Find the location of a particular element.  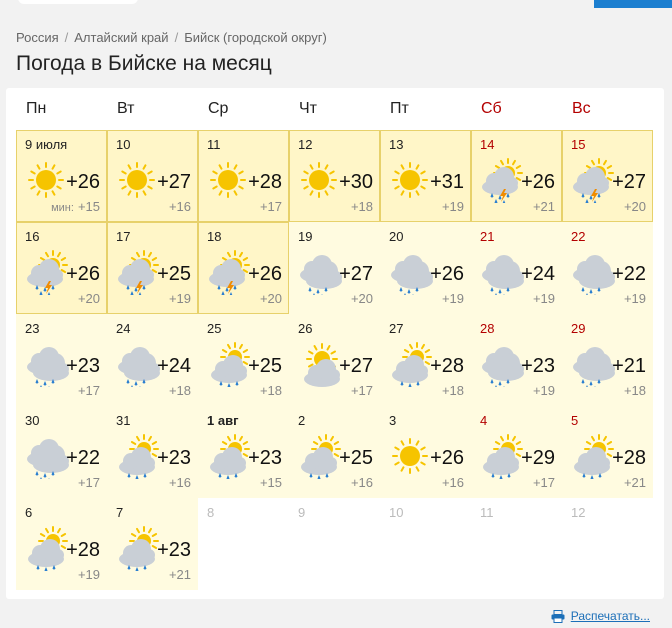

day-date: 21 is located at coordinates (487, 236).